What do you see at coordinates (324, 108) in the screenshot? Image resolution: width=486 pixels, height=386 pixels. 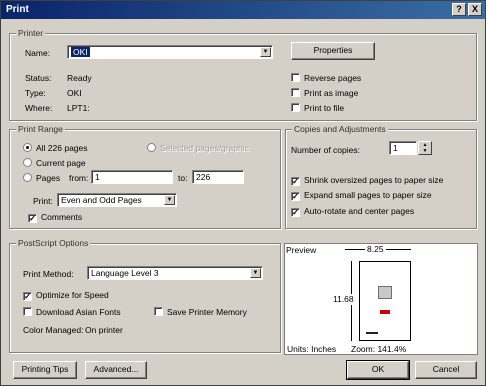 I see `print-to-file-label: Print to file` at bounding box center [324, 108].